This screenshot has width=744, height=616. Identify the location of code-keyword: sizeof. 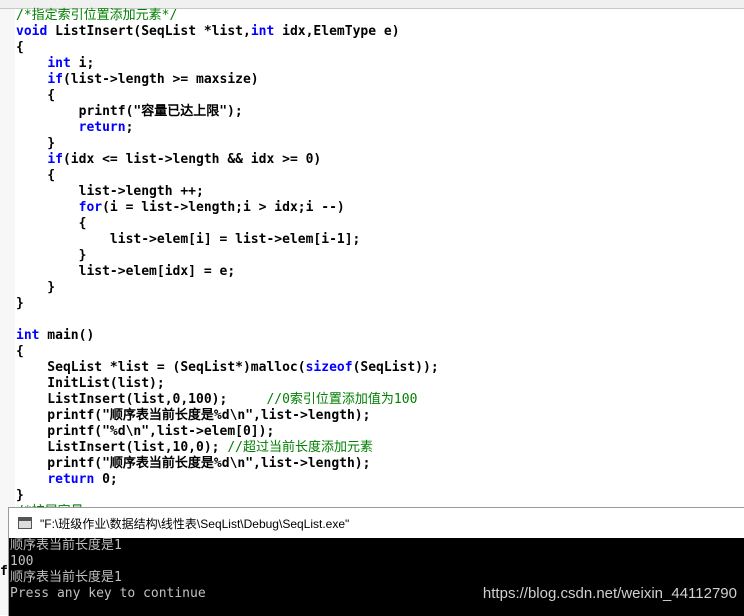
(329, 367).